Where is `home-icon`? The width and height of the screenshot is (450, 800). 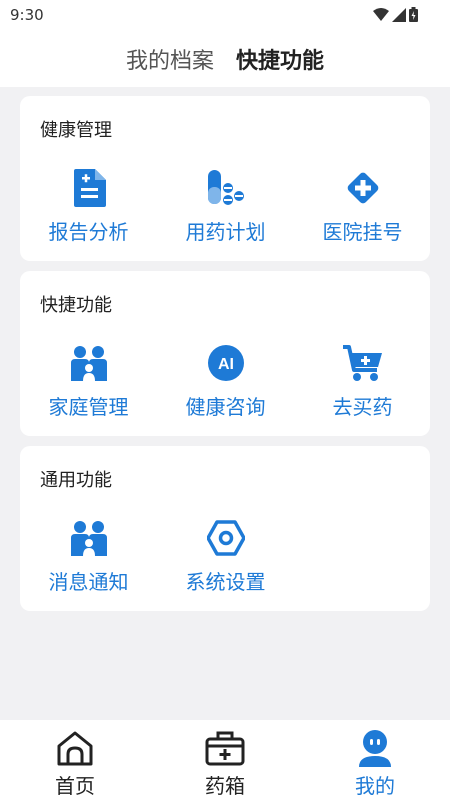
home-icon is located at coordinates (75, 748).